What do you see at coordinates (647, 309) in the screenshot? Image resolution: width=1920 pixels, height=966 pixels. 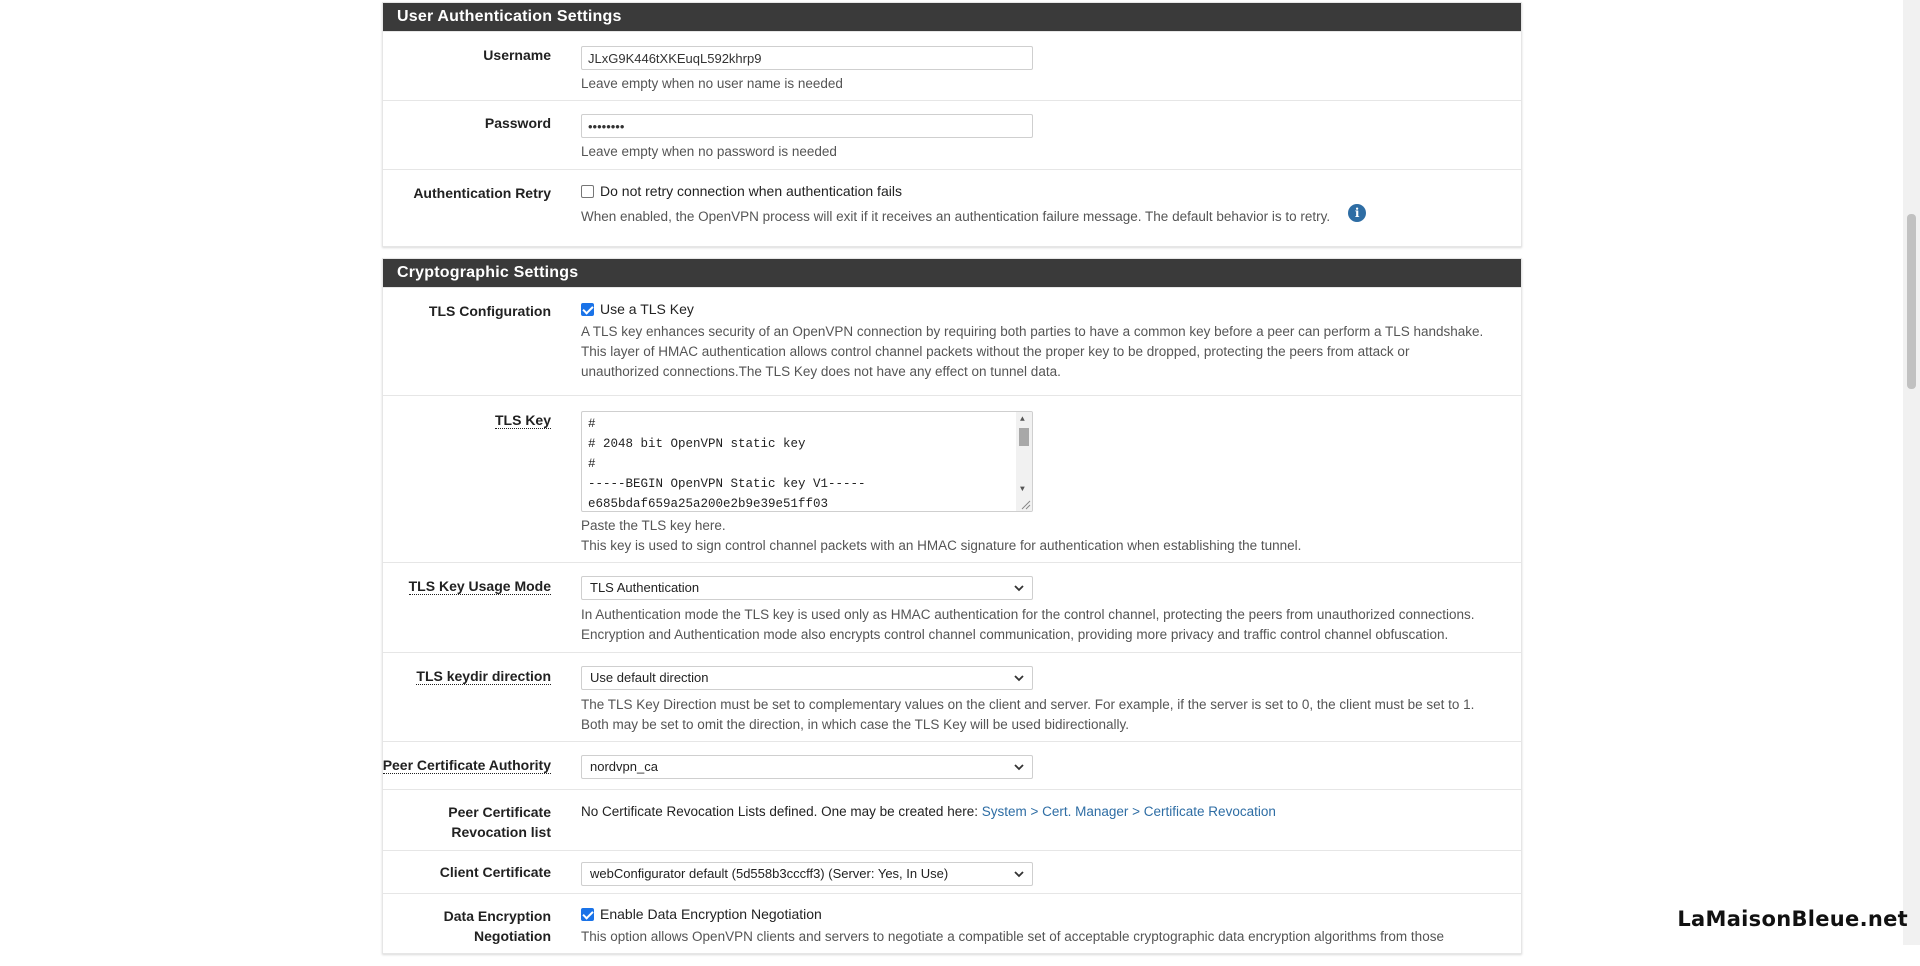 I see `tls-key-checkbox-label: Use a TLS Key` at bounding box center [647, 309].